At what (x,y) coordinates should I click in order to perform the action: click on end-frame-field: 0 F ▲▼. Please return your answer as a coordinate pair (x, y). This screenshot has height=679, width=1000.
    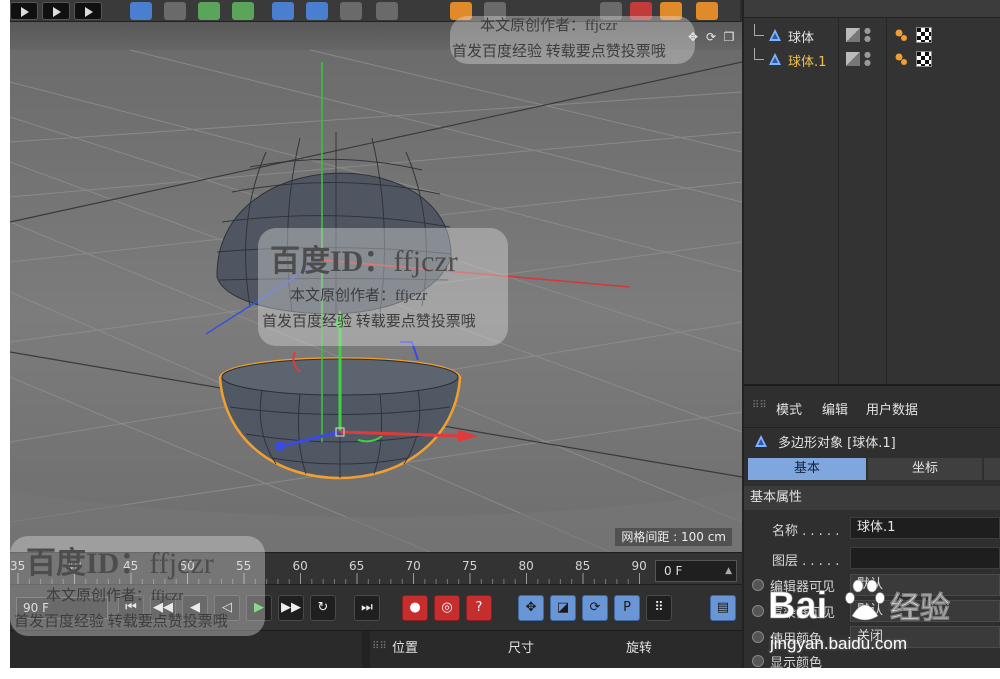
    Looking at the image, I should click on (696, 578).